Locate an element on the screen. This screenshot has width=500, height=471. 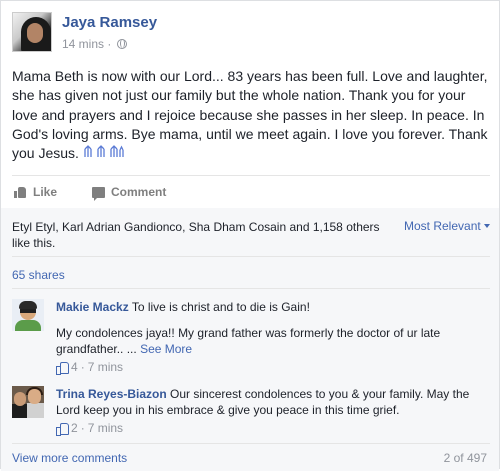
comment-label: Comment is located at coordinates (139, 192).